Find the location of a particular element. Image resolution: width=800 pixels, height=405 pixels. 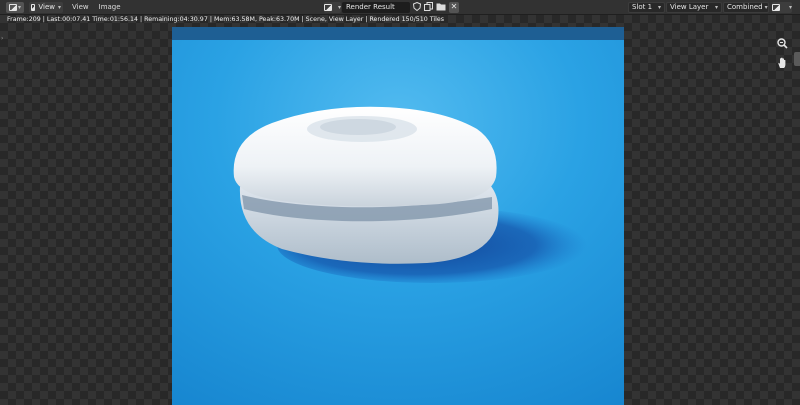

unlink-button: ✕ is located at coordinates (454, 7).